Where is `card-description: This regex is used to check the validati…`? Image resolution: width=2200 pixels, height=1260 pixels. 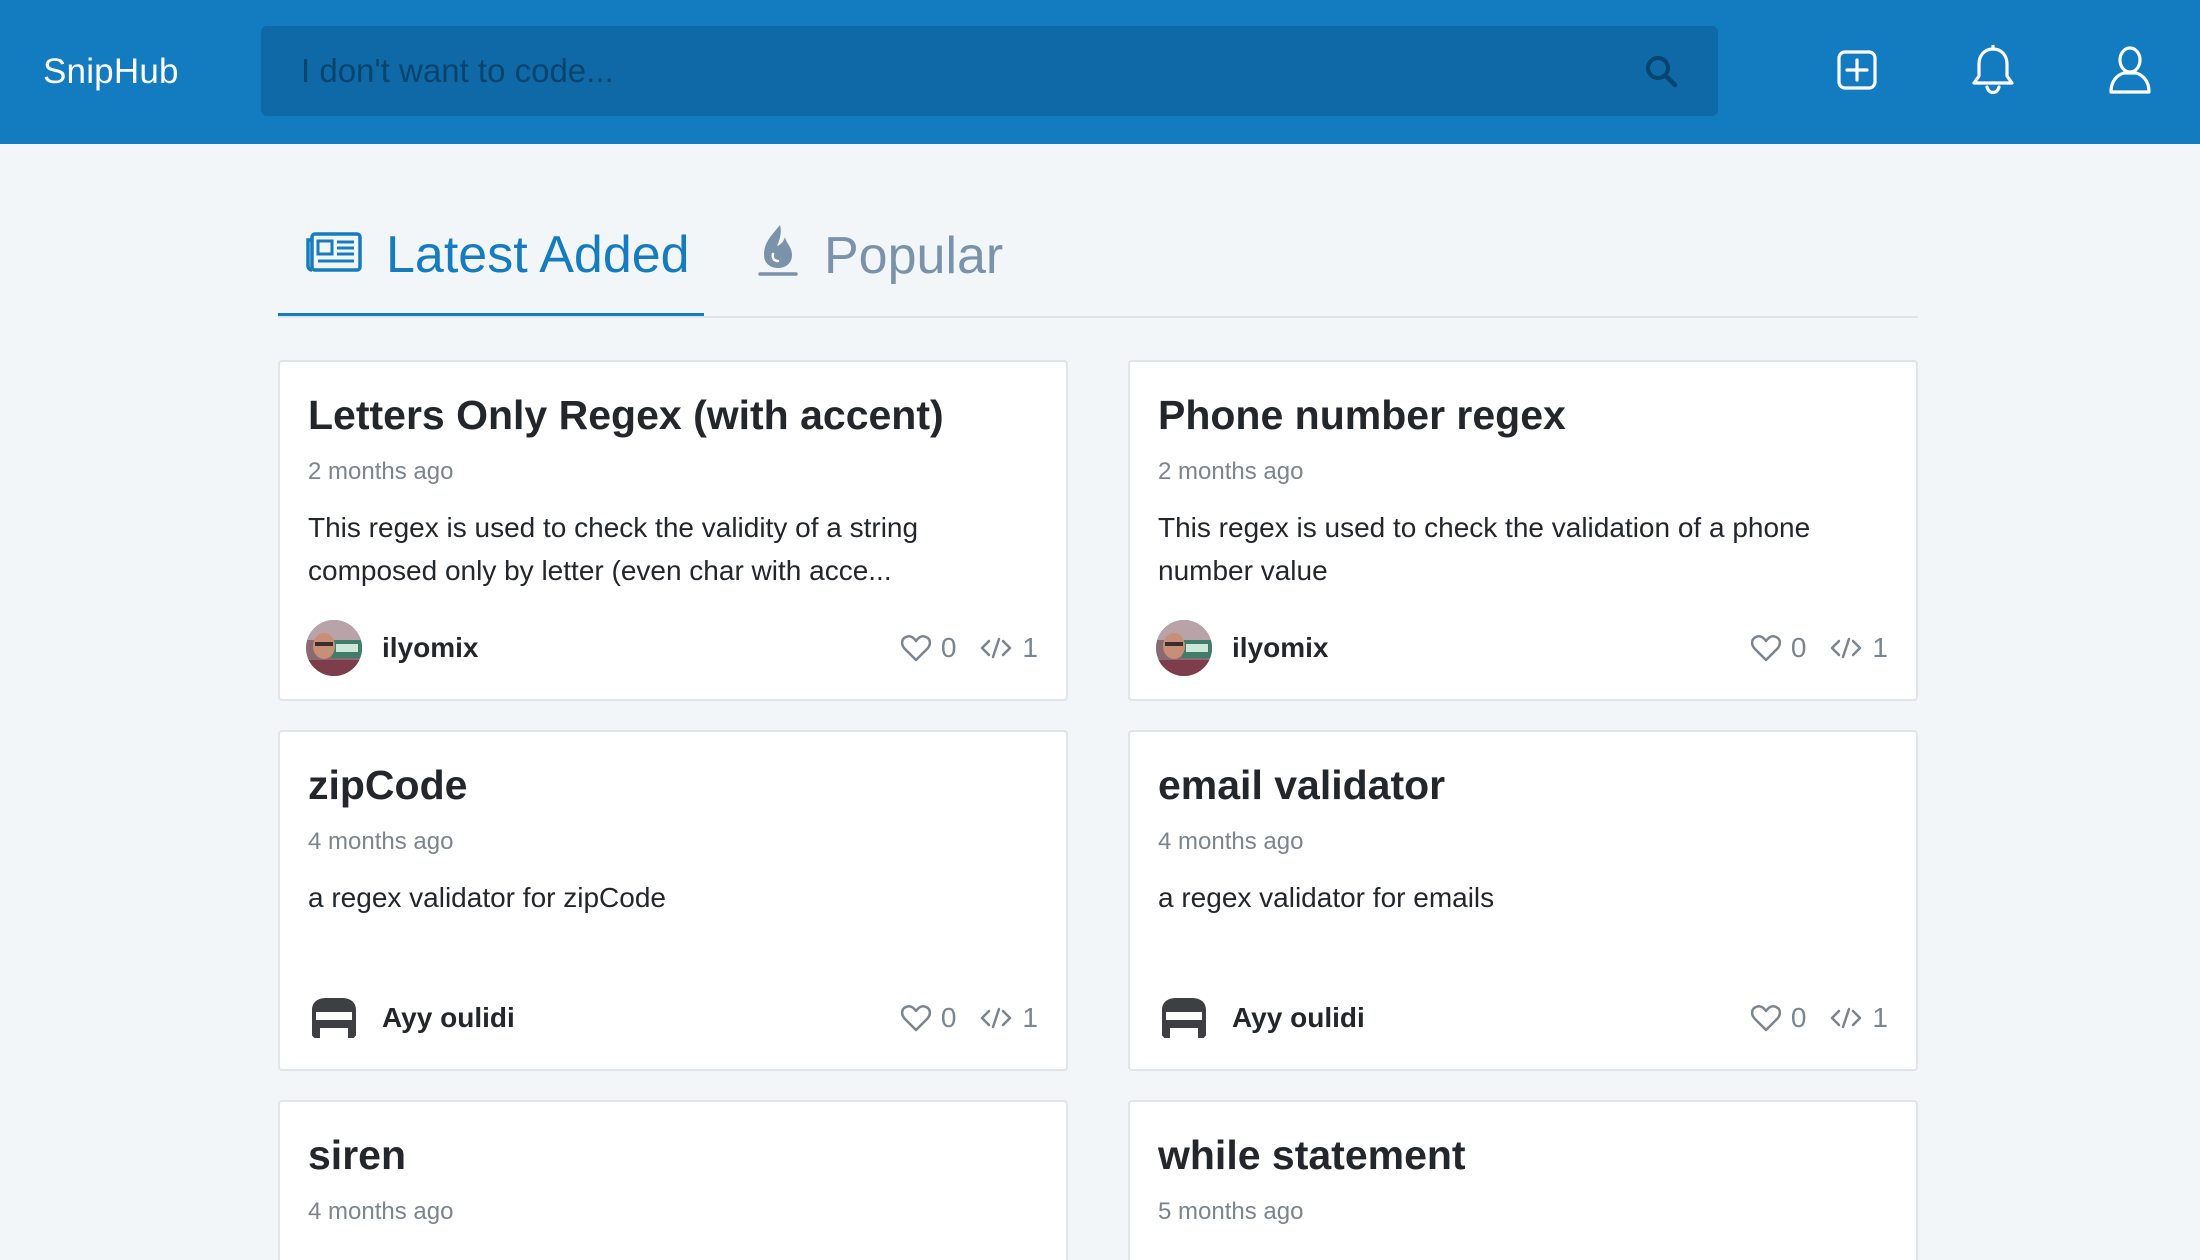 card-description: This regex is used to check the validati… is located at coordinates (1484, 549).